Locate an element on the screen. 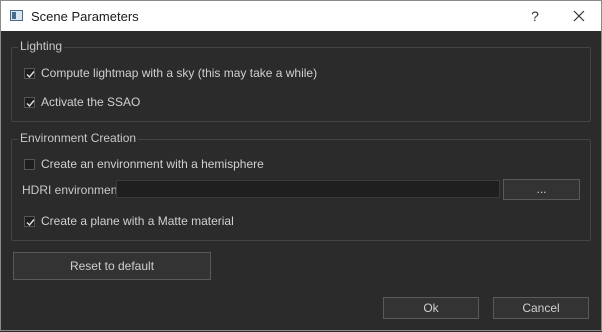 The width and height of the screenshot is (602, 332). cancel-button: Cancel is located at coordinates (541, 308).